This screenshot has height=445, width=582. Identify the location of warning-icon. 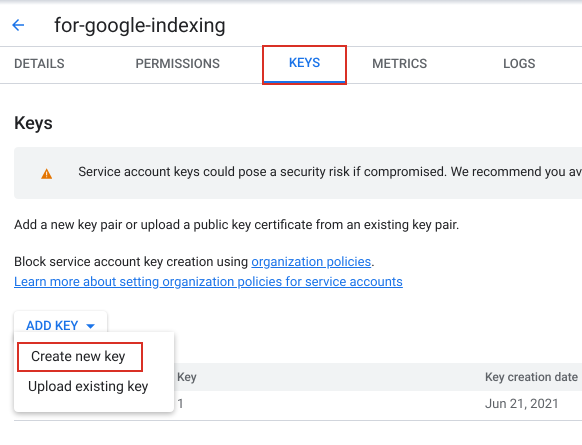
(46, 173).